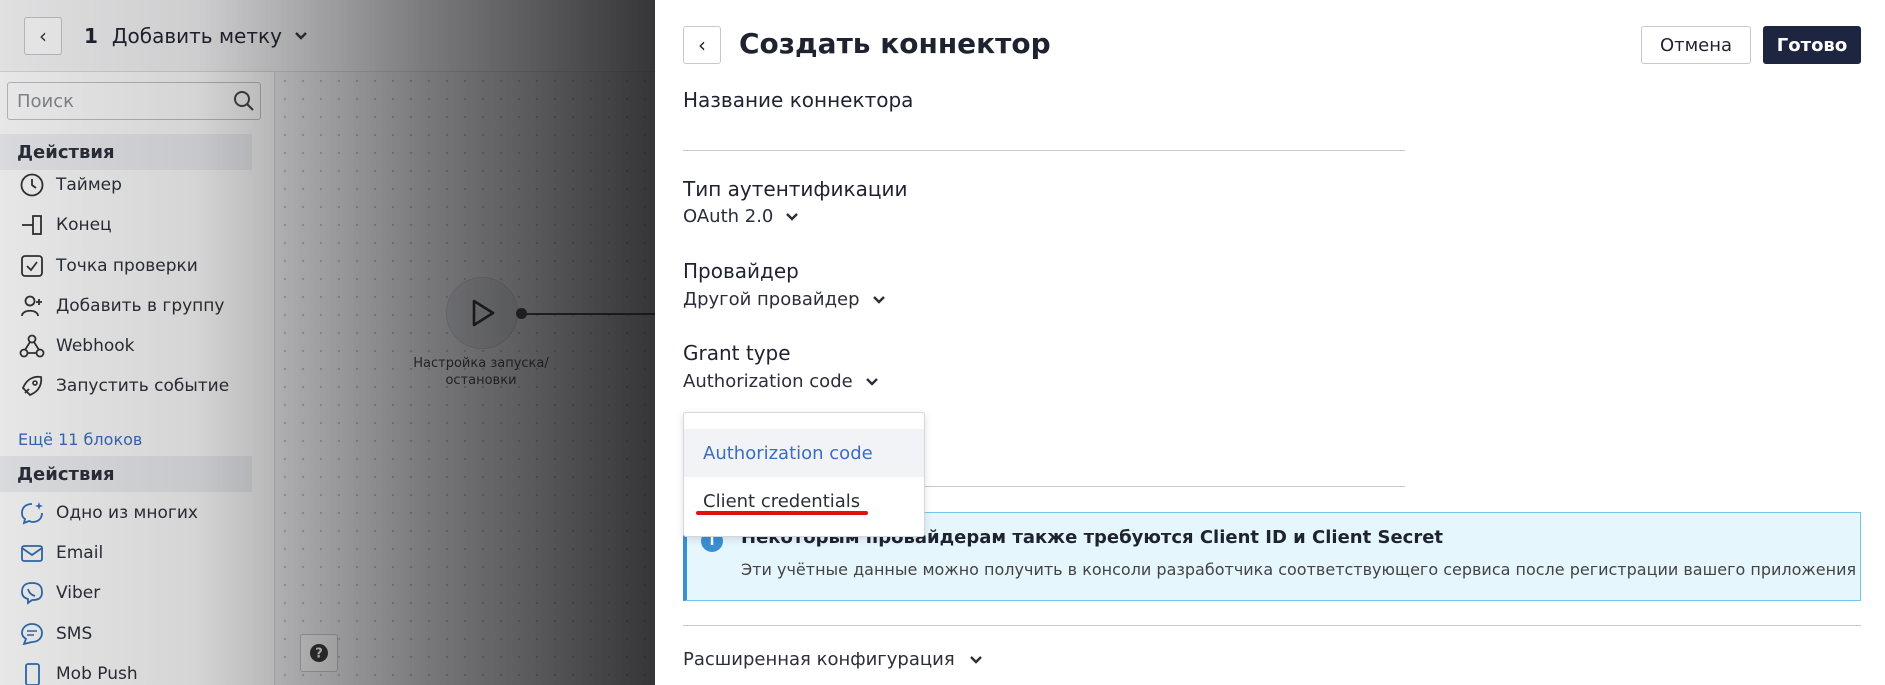 This screenshot has width=1885, height=685. Describe the element at coordinates (741, 271) in the screenshot. I see `provider-label: Провайдер` at that location.